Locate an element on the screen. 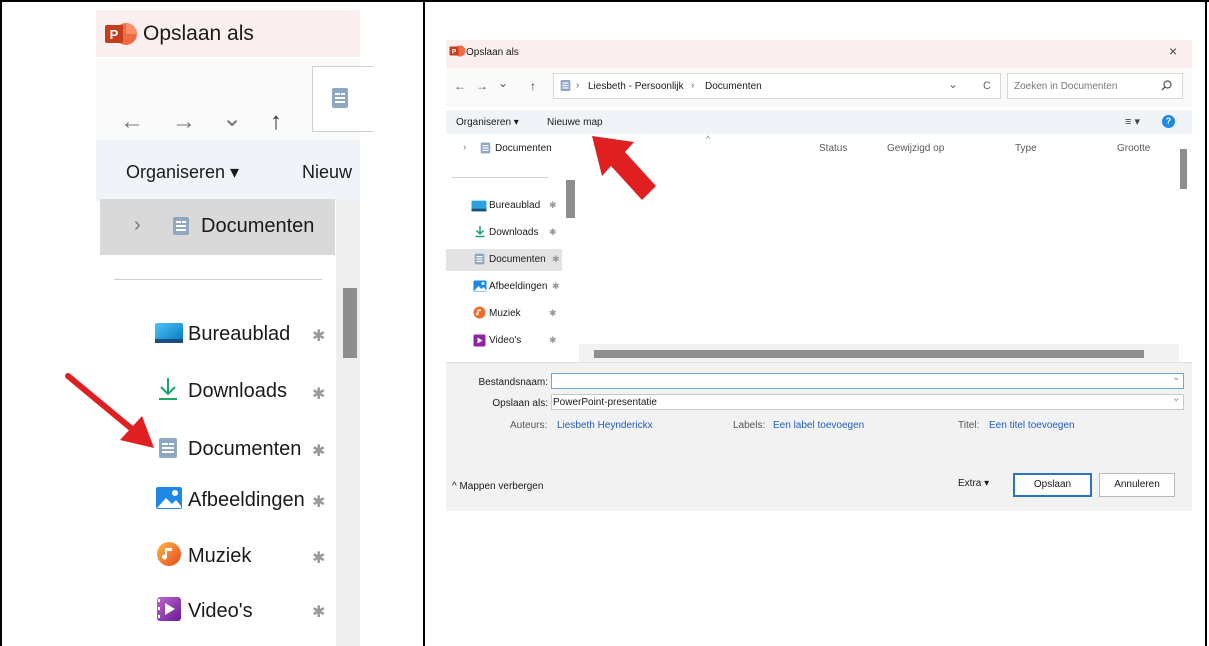 The width and height of the screenshot is (1209, 646). left-window-title: Opslaan als is located at coordinates (198, 33).